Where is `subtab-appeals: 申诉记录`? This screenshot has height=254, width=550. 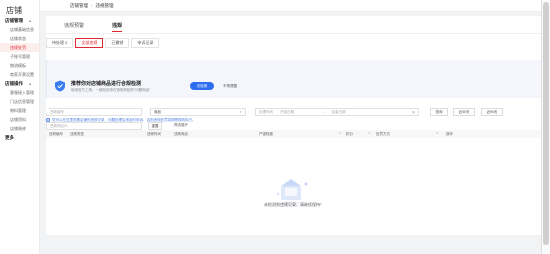 subtab-appeals: 申诉记录 is located at coordinates (145, 43).